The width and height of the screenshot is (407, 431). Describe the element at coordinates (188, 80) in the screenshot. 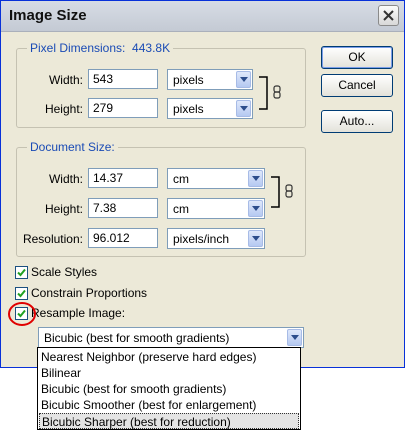

I see `pixel-width-unit-value: pixels` at that location.